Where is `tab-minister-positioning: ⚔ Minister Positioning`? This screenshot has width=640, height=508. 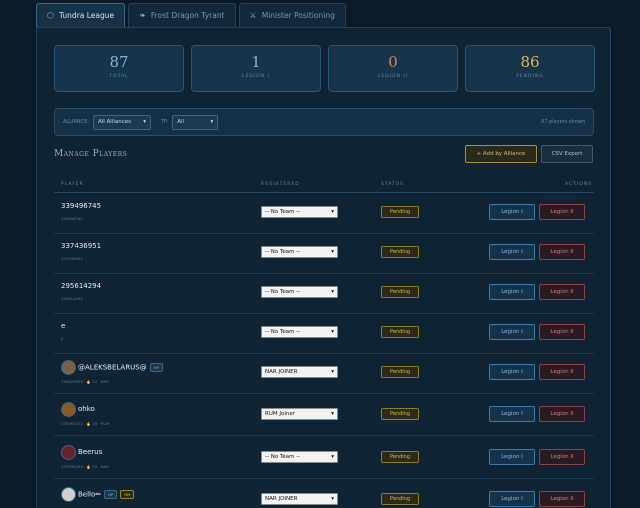
tab-minister-positioning: ⚔ Minister Positioning is located at coordinates (292, 15).